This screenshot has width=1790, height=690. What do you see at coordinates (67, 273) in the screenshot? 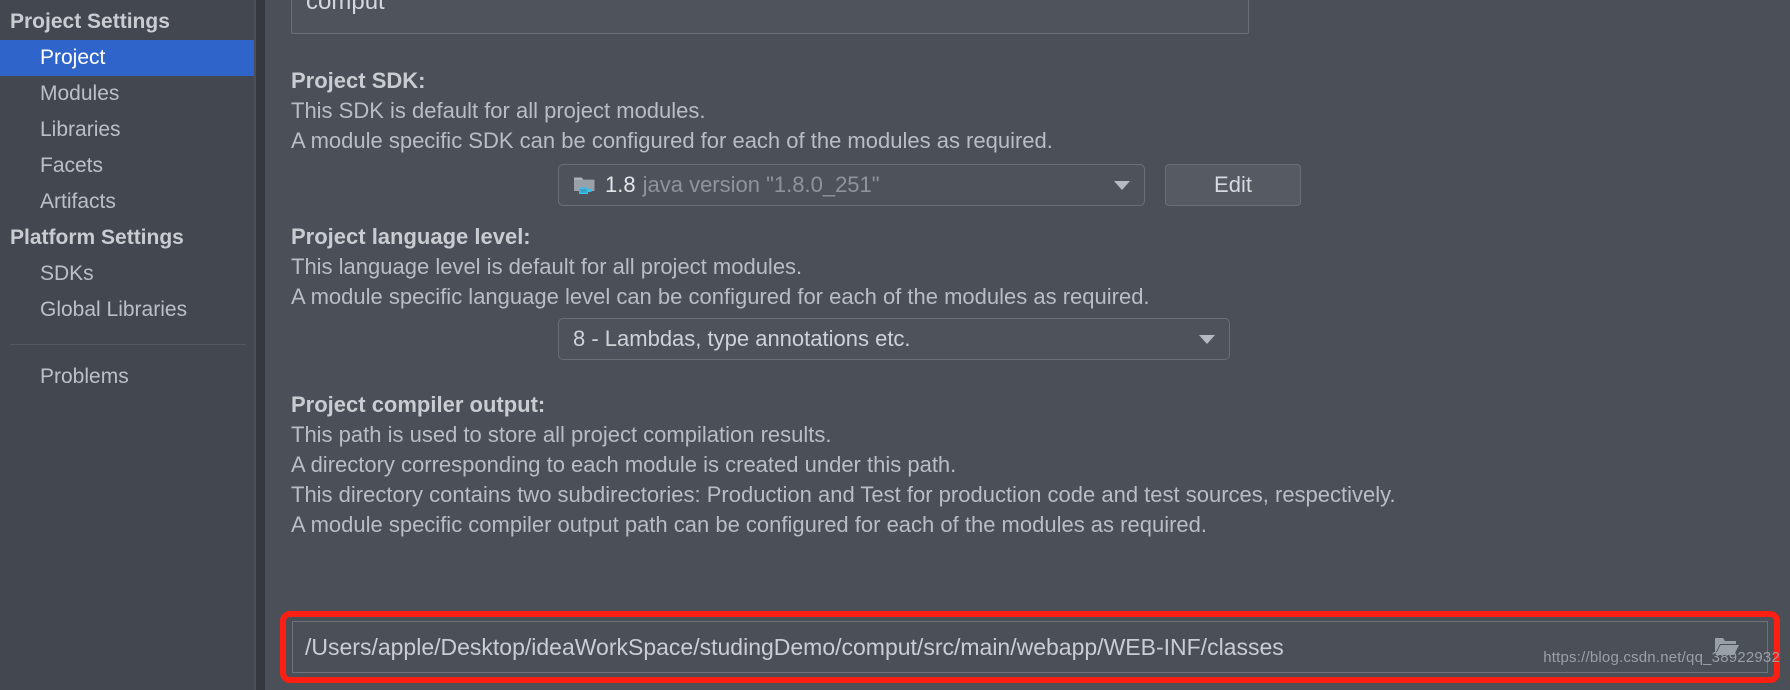
I see `sidebar-item-label: SDKs` at bounding box center [67, 273].